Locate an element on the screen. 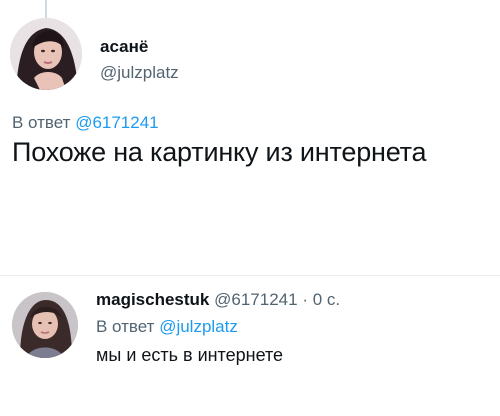  main-reply-context: В ответ @6171241 is located at coordinates (85, 123).